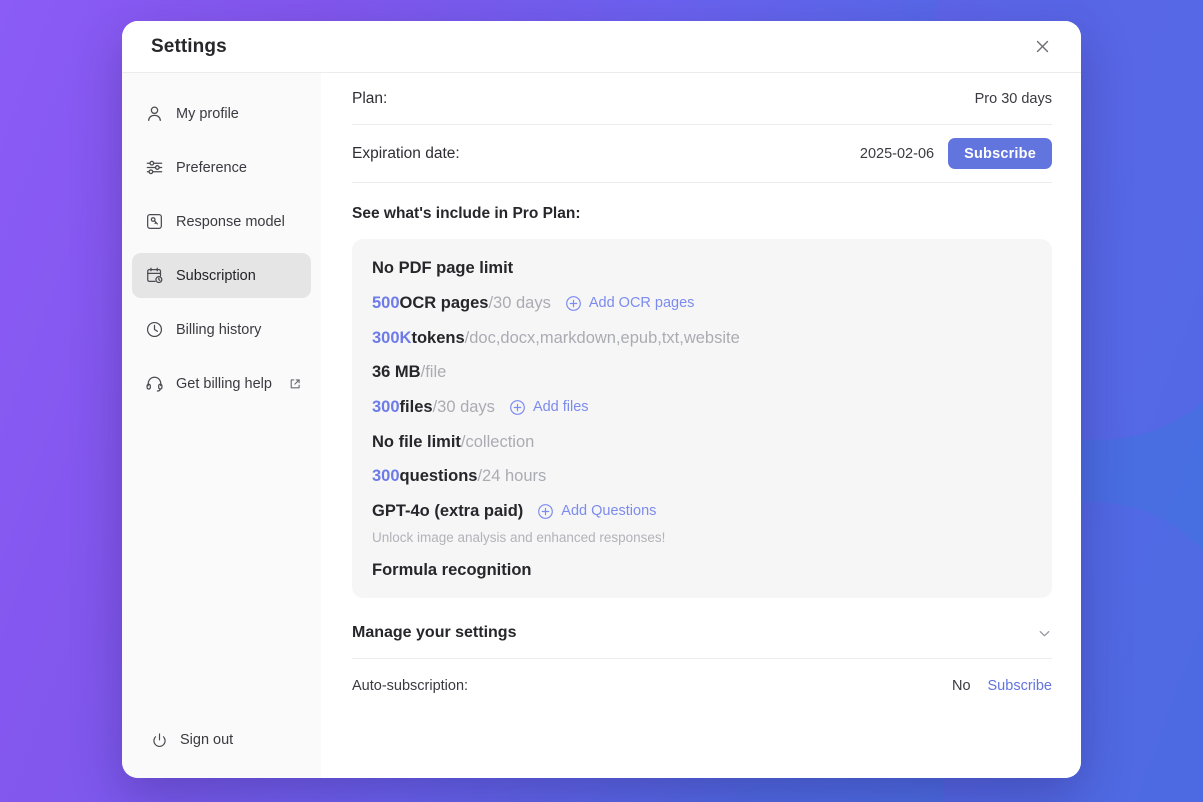 Image resolution: width=1203 pixels, height=802 pixels. I want to click on feature-text-strong: questions, so click(438, 476).